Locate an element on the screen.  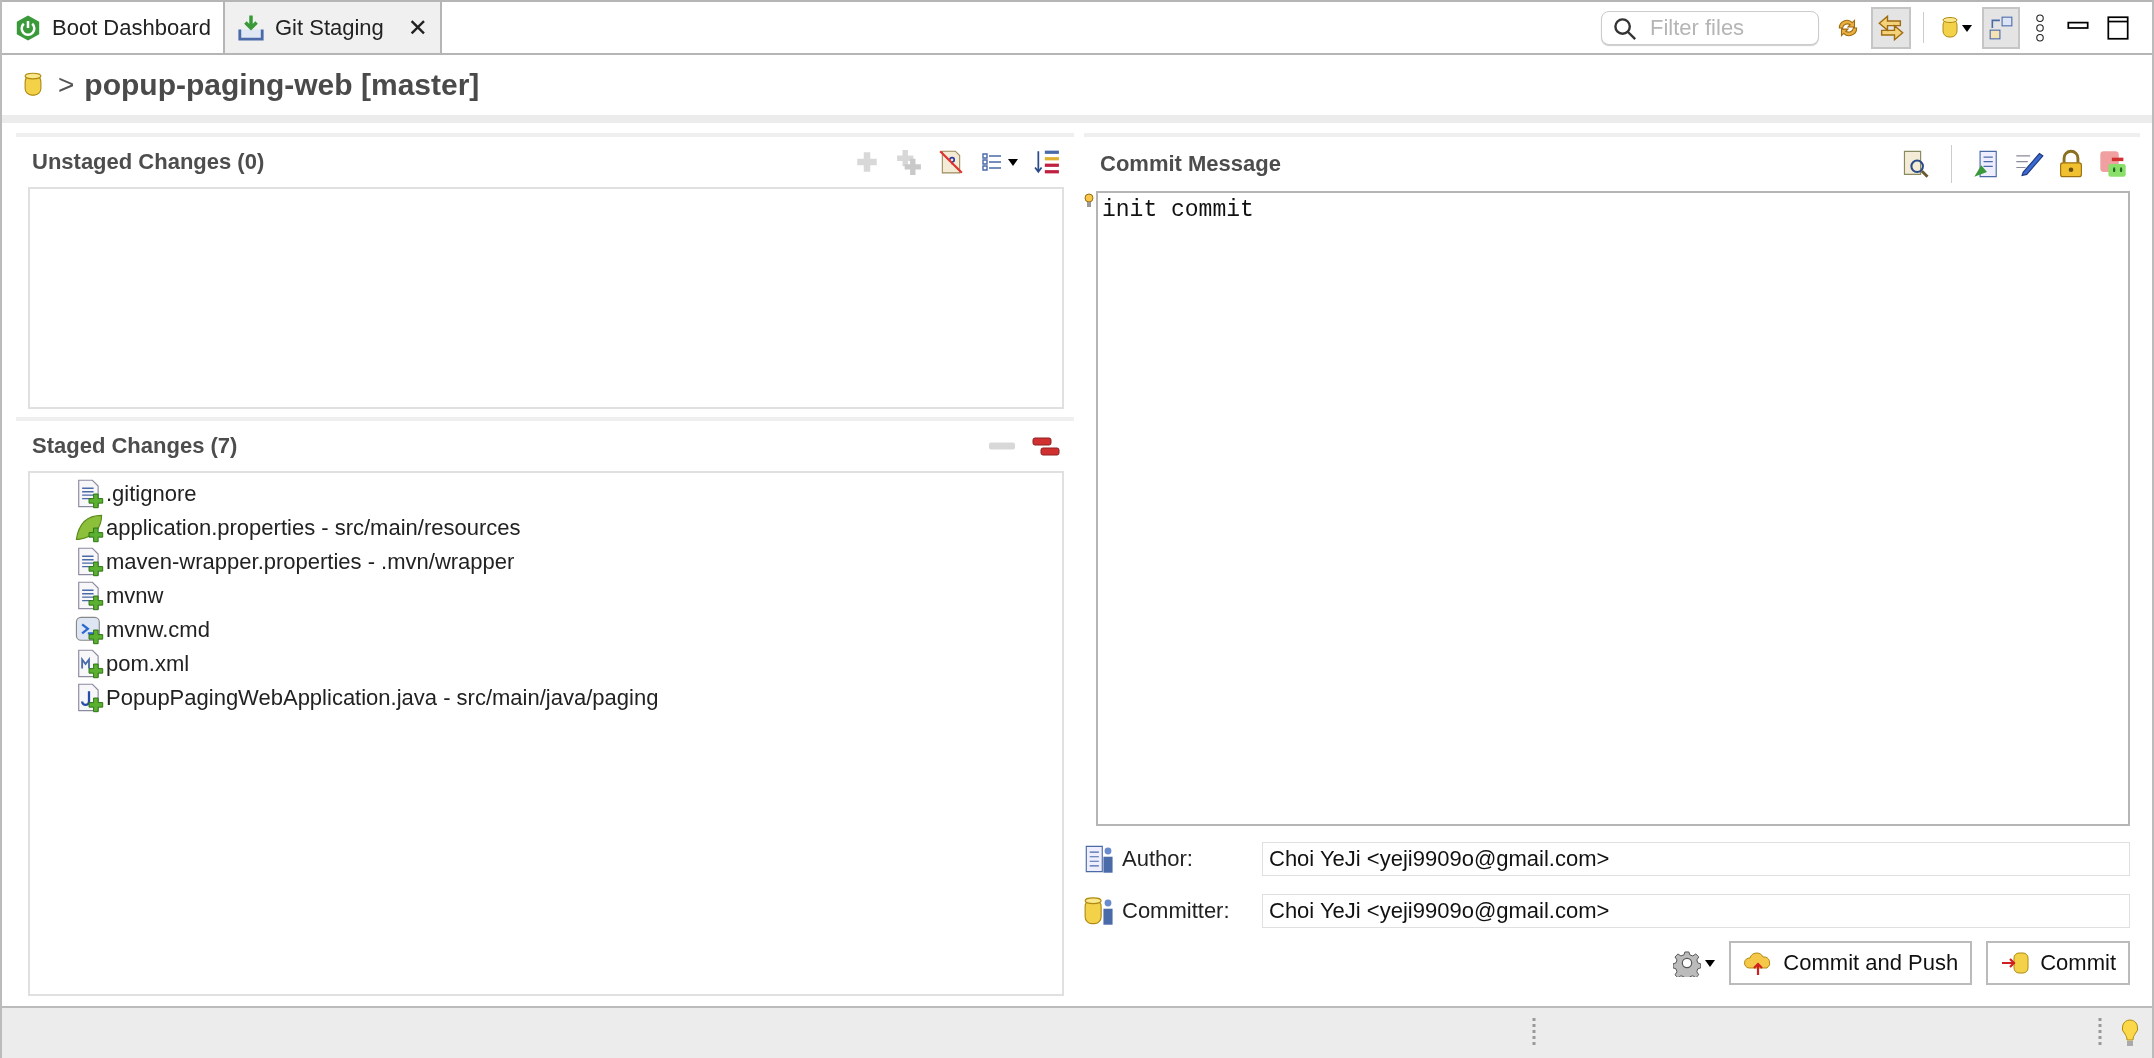
file-entry: pom.xml is located at coordinates (148, 664).